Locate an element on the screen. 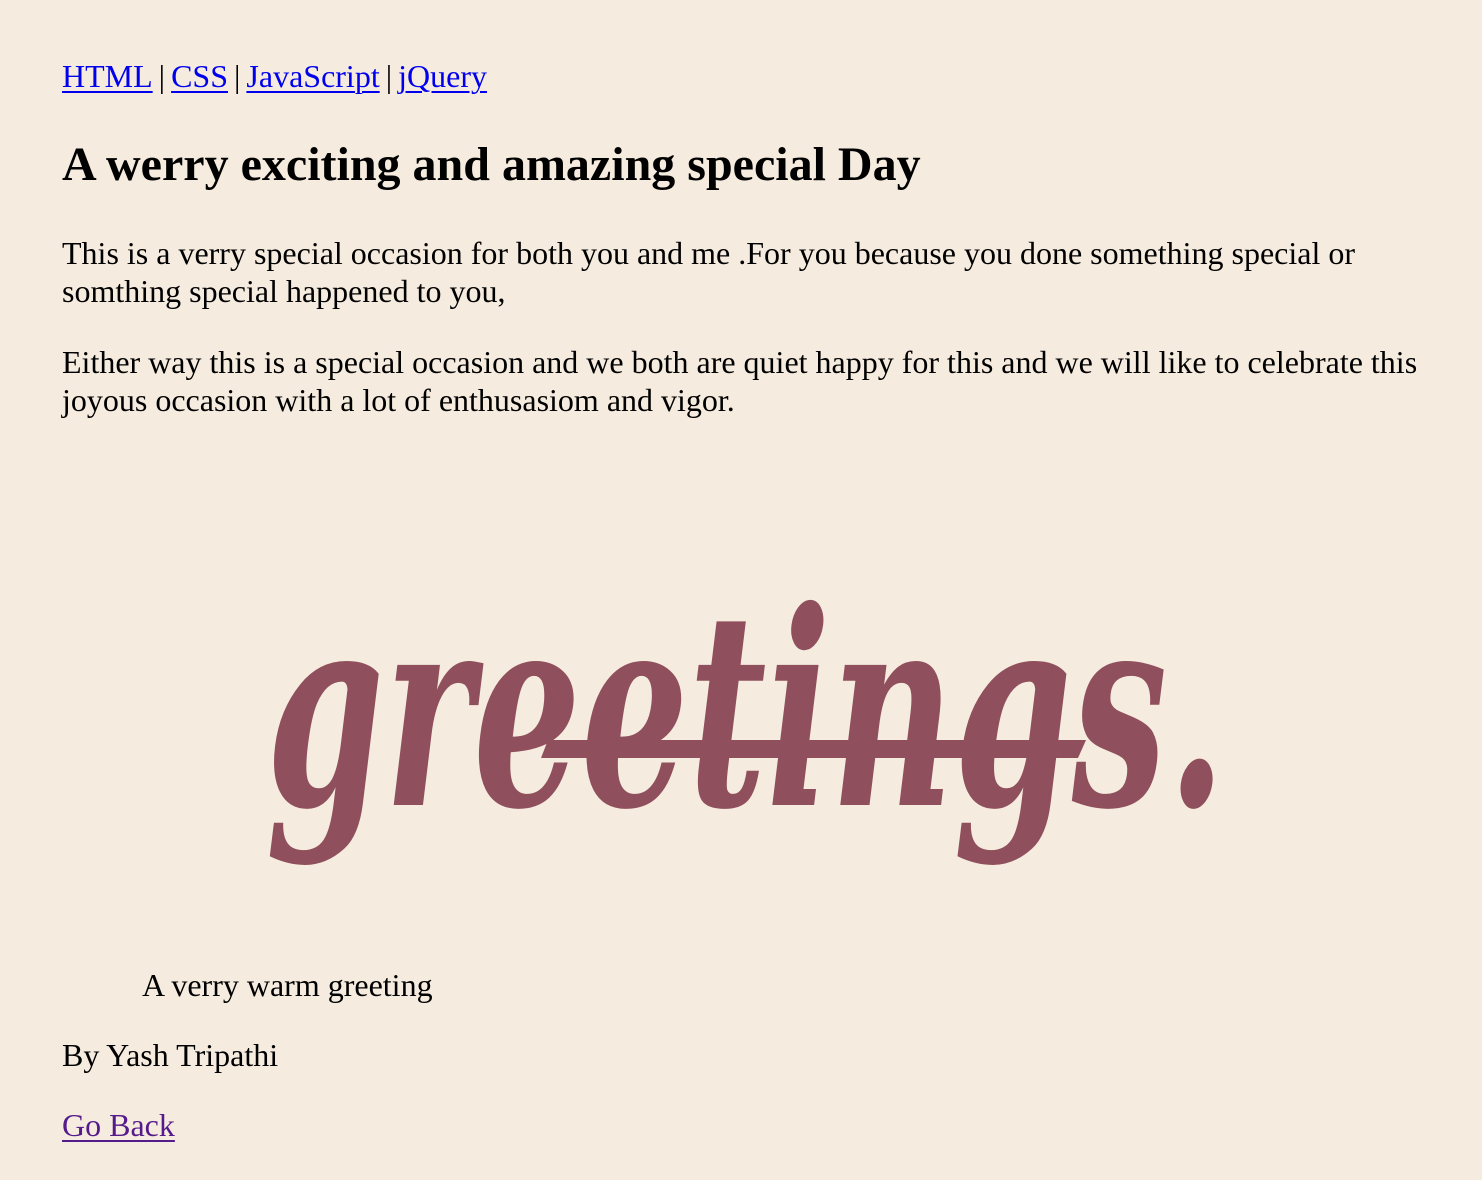  nav-link-css: CSS is located at coordinates (199, 76).